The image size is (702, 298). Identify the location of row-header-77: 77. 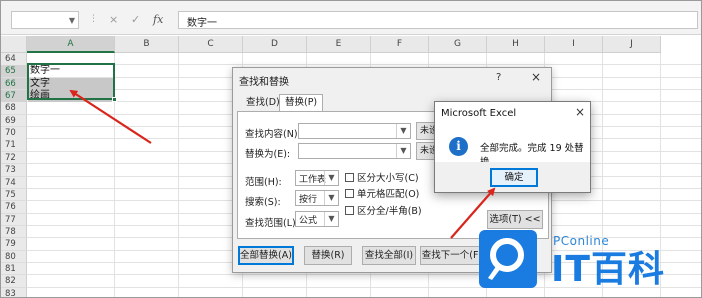
(14, 220).